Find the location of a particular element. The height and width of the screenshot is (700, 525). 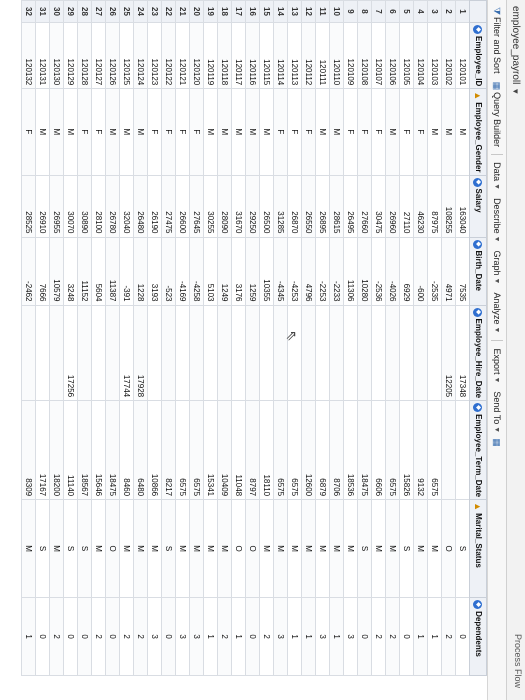

table-row: 3 120103 M 87975 -2535 6575 M 1 is located at coordinates (434, 338).